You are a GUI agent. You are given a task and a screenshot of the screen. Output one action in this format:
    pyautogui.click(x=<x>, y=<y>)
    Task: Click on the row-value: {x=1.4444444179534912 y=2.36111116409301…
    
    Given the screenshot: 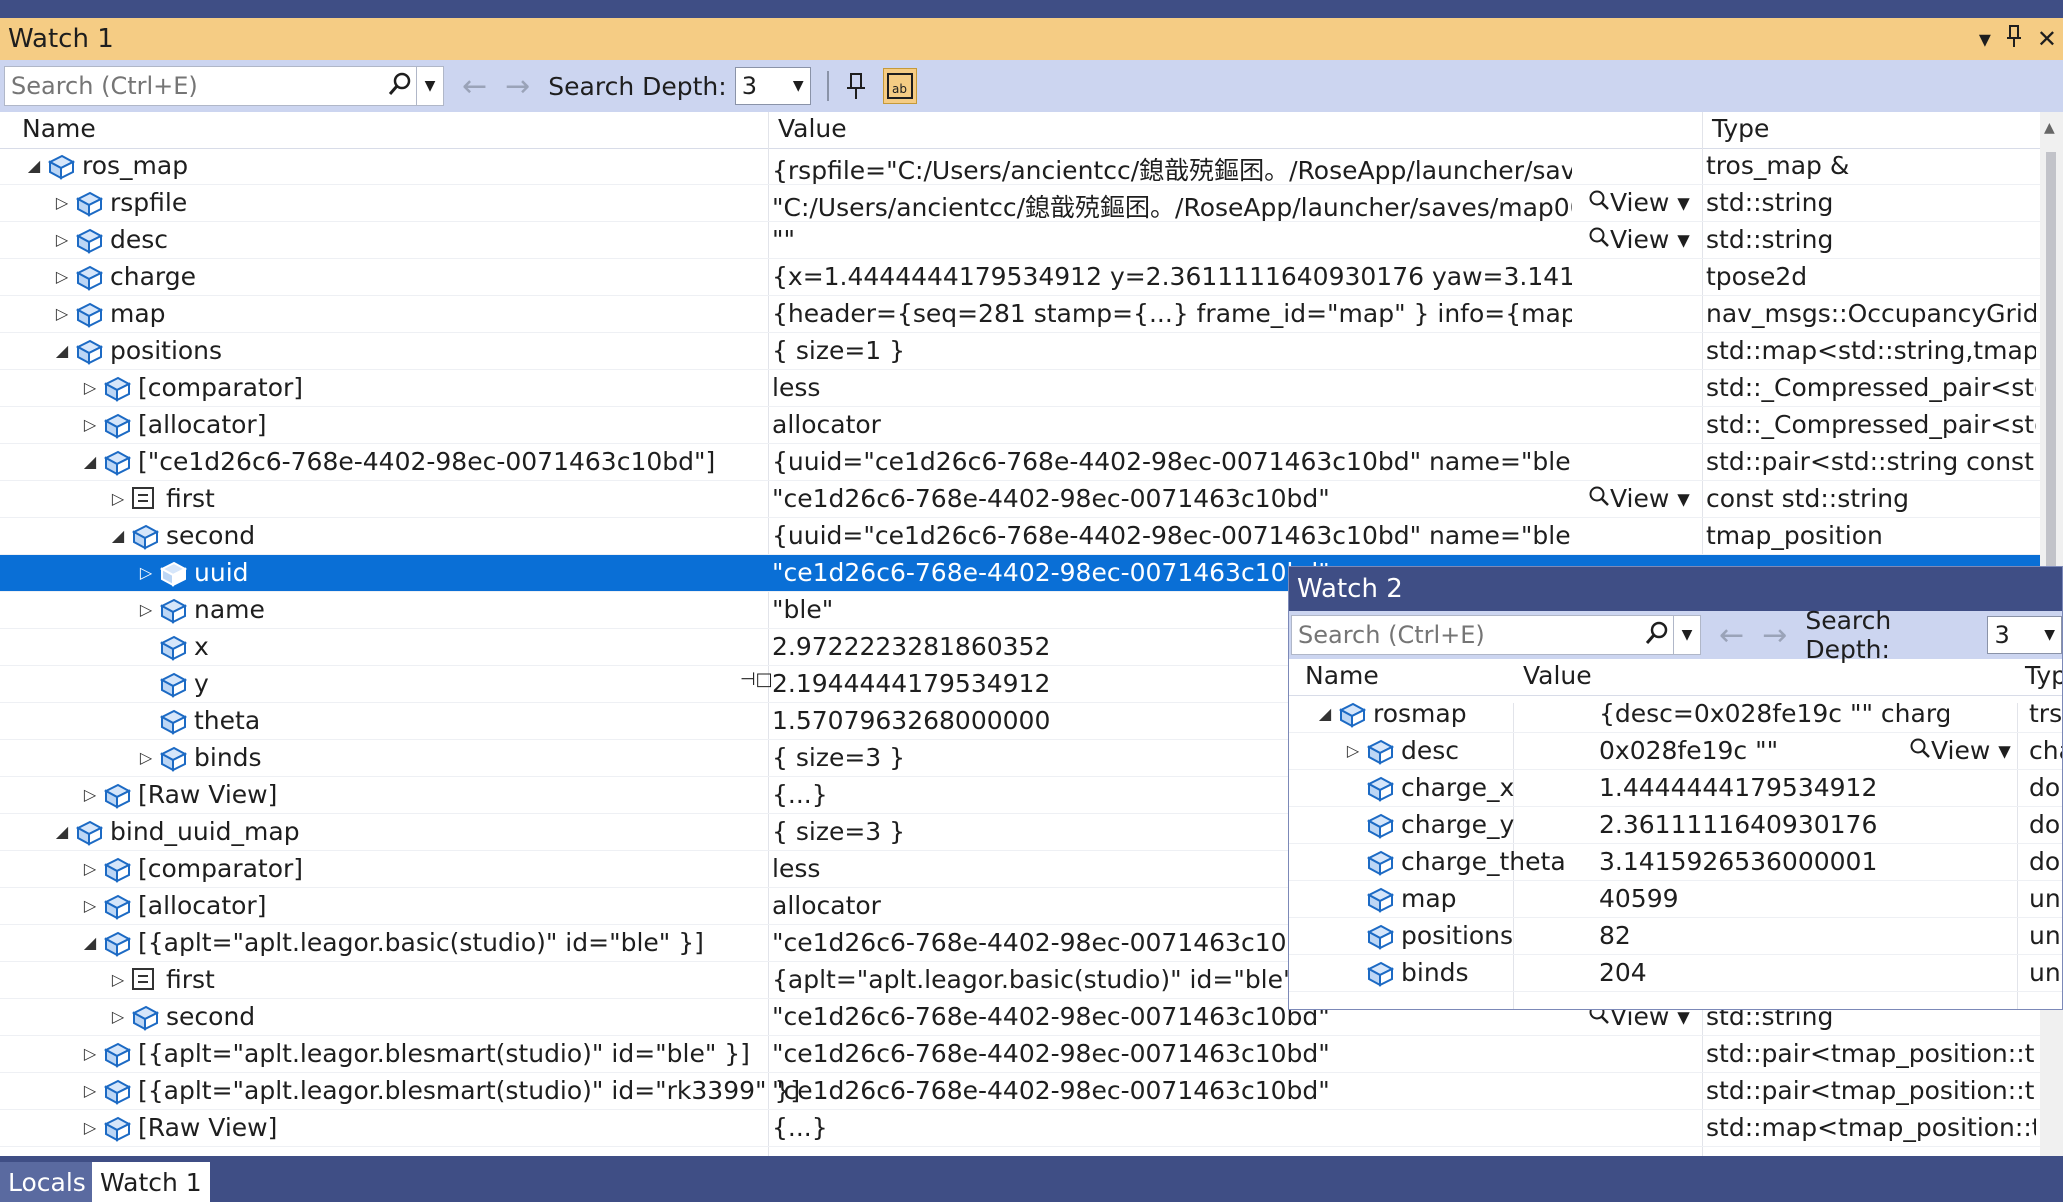 What is the action you would take?
    pyautogui.click(x=1172, y=276)
    